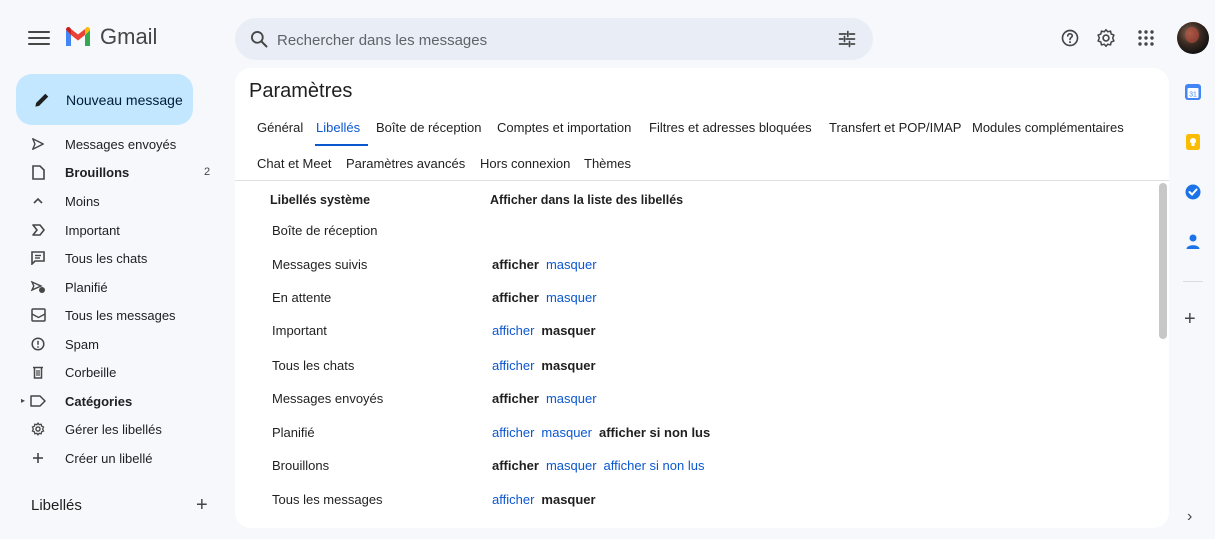 The width and height of the screenshot is (1215, 539). I want to click on sidebar-item-1: Brouillons 2, so click(116, 172).